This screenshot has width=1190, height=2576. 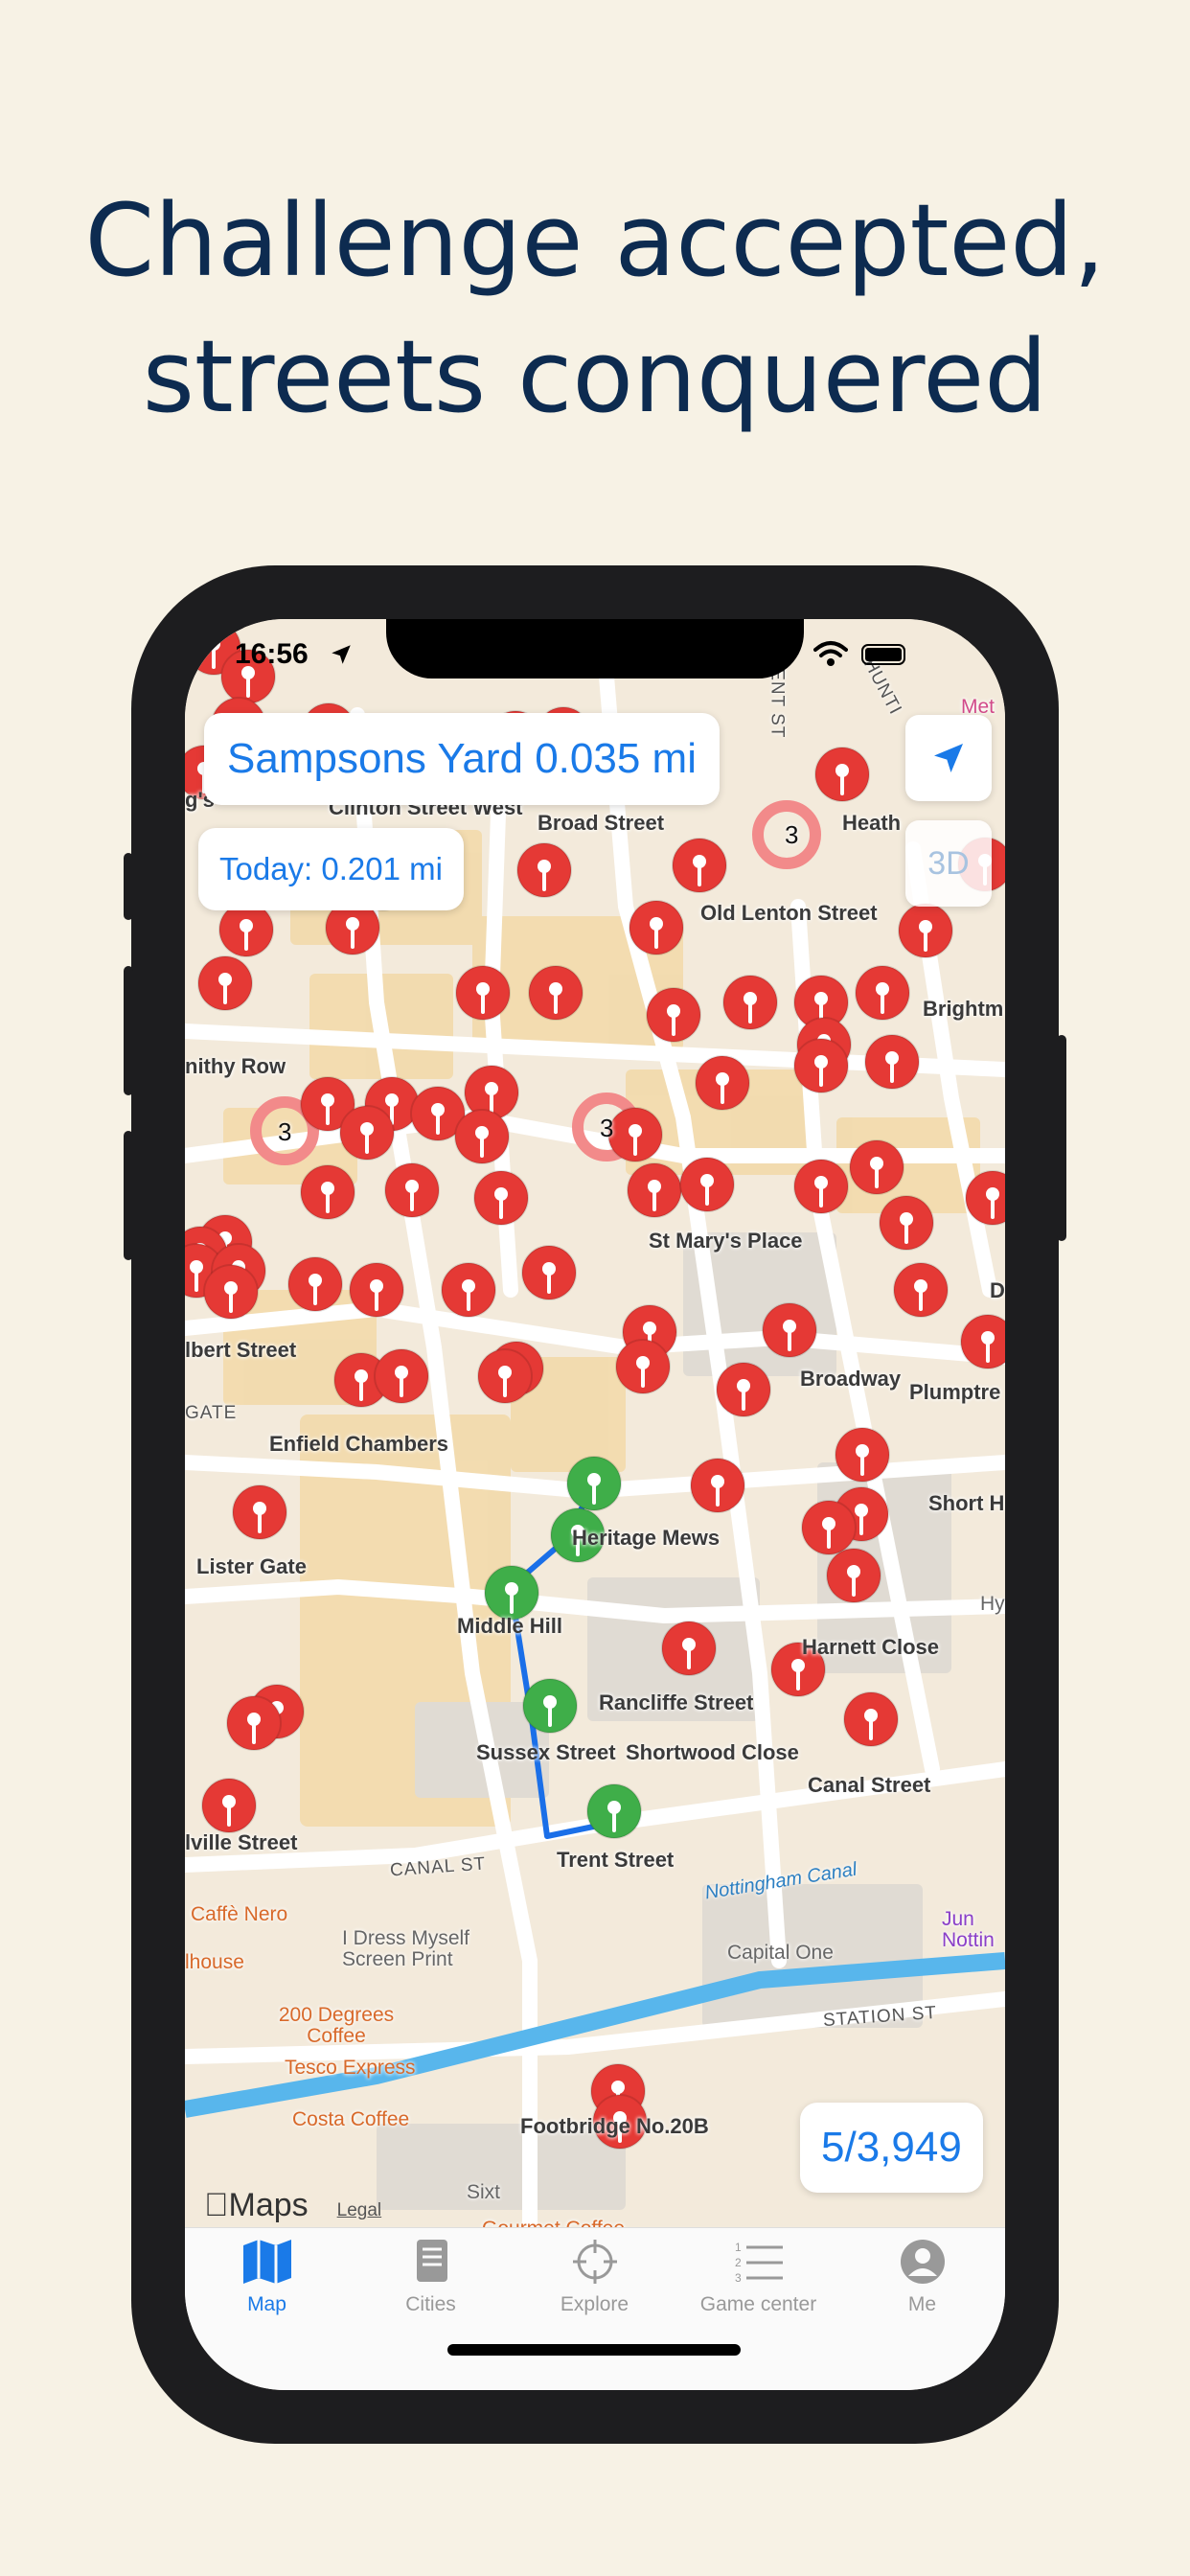 What do you see at coordinates (359, 1444) in the screenshot?
I see `street-label: Enfield Chambers` at bounding box center [359, 1444].